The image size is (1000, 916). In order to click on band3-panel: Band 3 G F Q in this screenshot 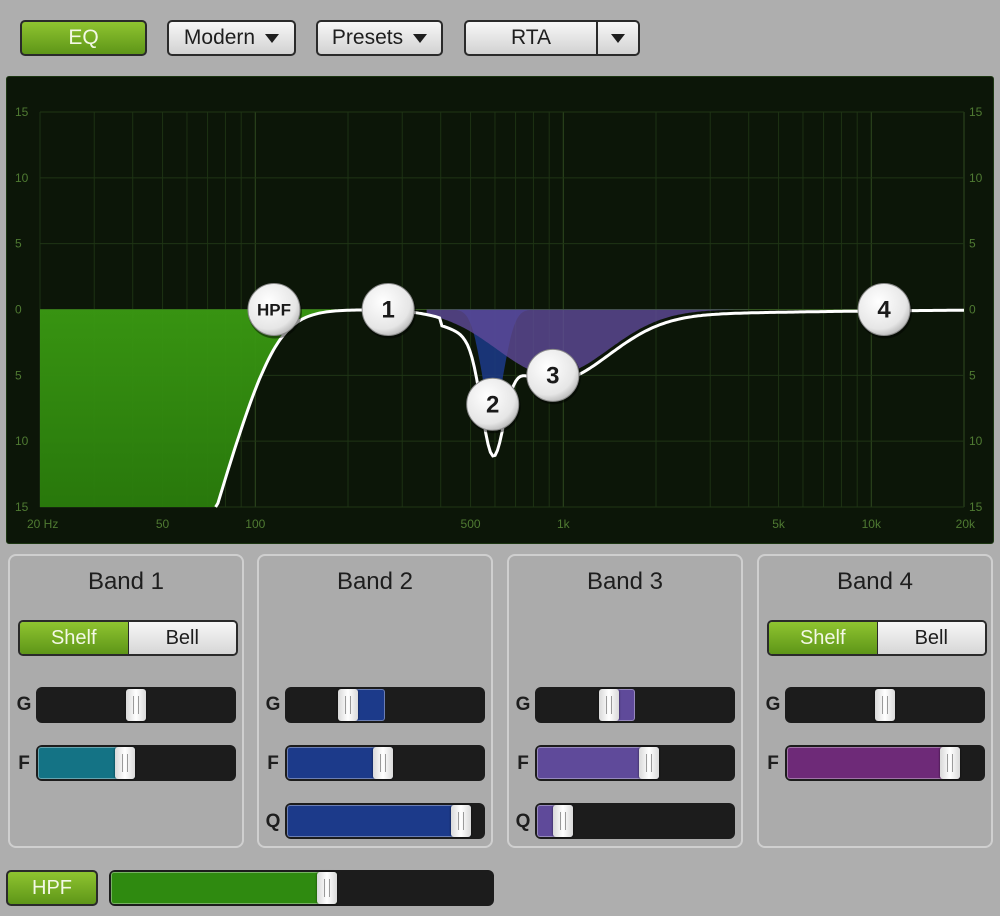, I will do `click(625, 701)`.